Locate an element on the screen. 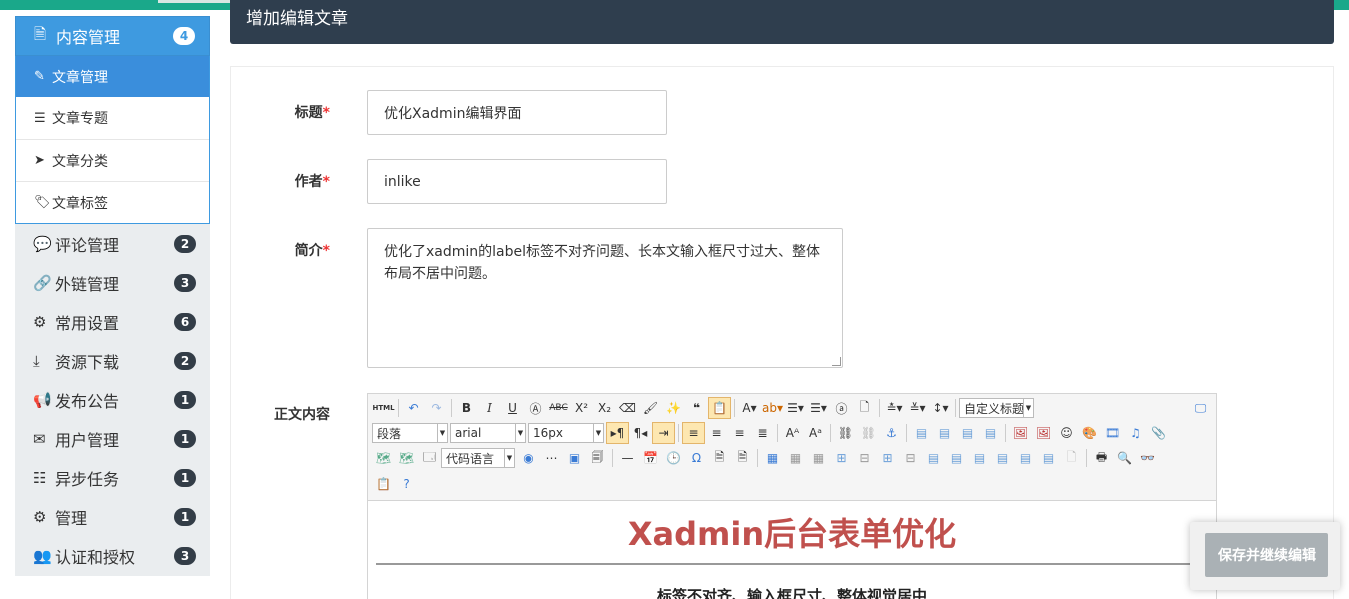 The width and height of the screenshot is (1349, 599). sidebar-item-admin: ⚙ 管理 1 is located at coordinates (112, 516).